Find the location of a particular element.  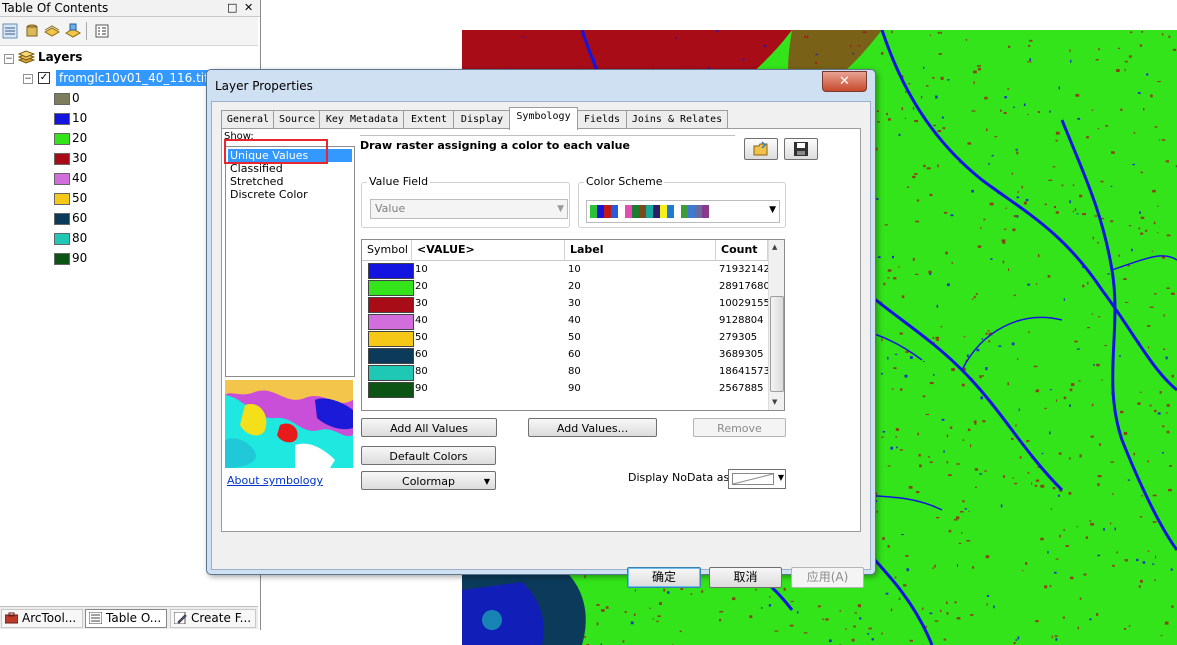

options-icon is located at coordinates (102, 31).